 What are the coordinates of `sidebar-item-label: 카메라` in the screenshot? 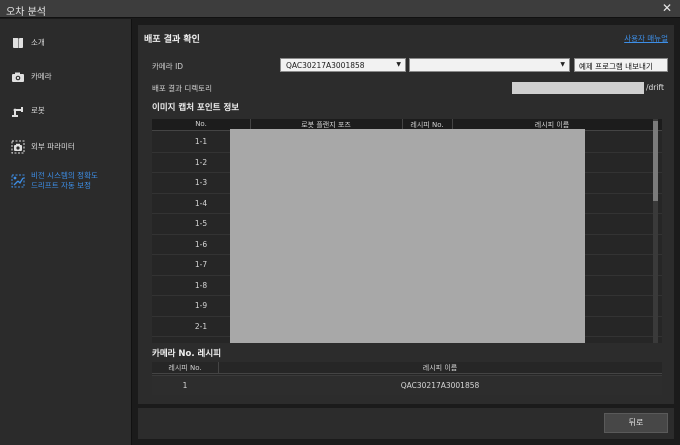 It's located at (41, 76).